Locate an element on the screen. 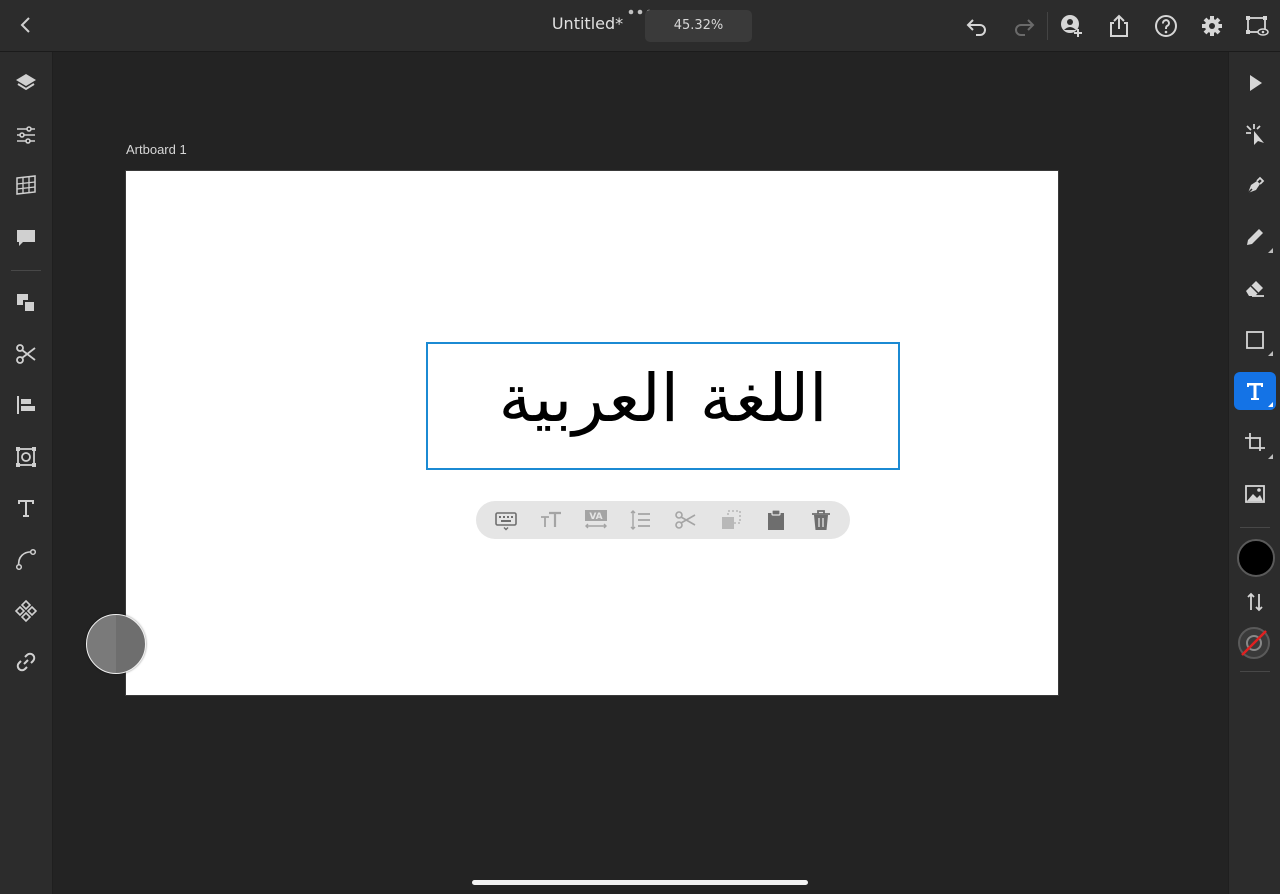  pen-tool is located at coordinates (1255, 186).